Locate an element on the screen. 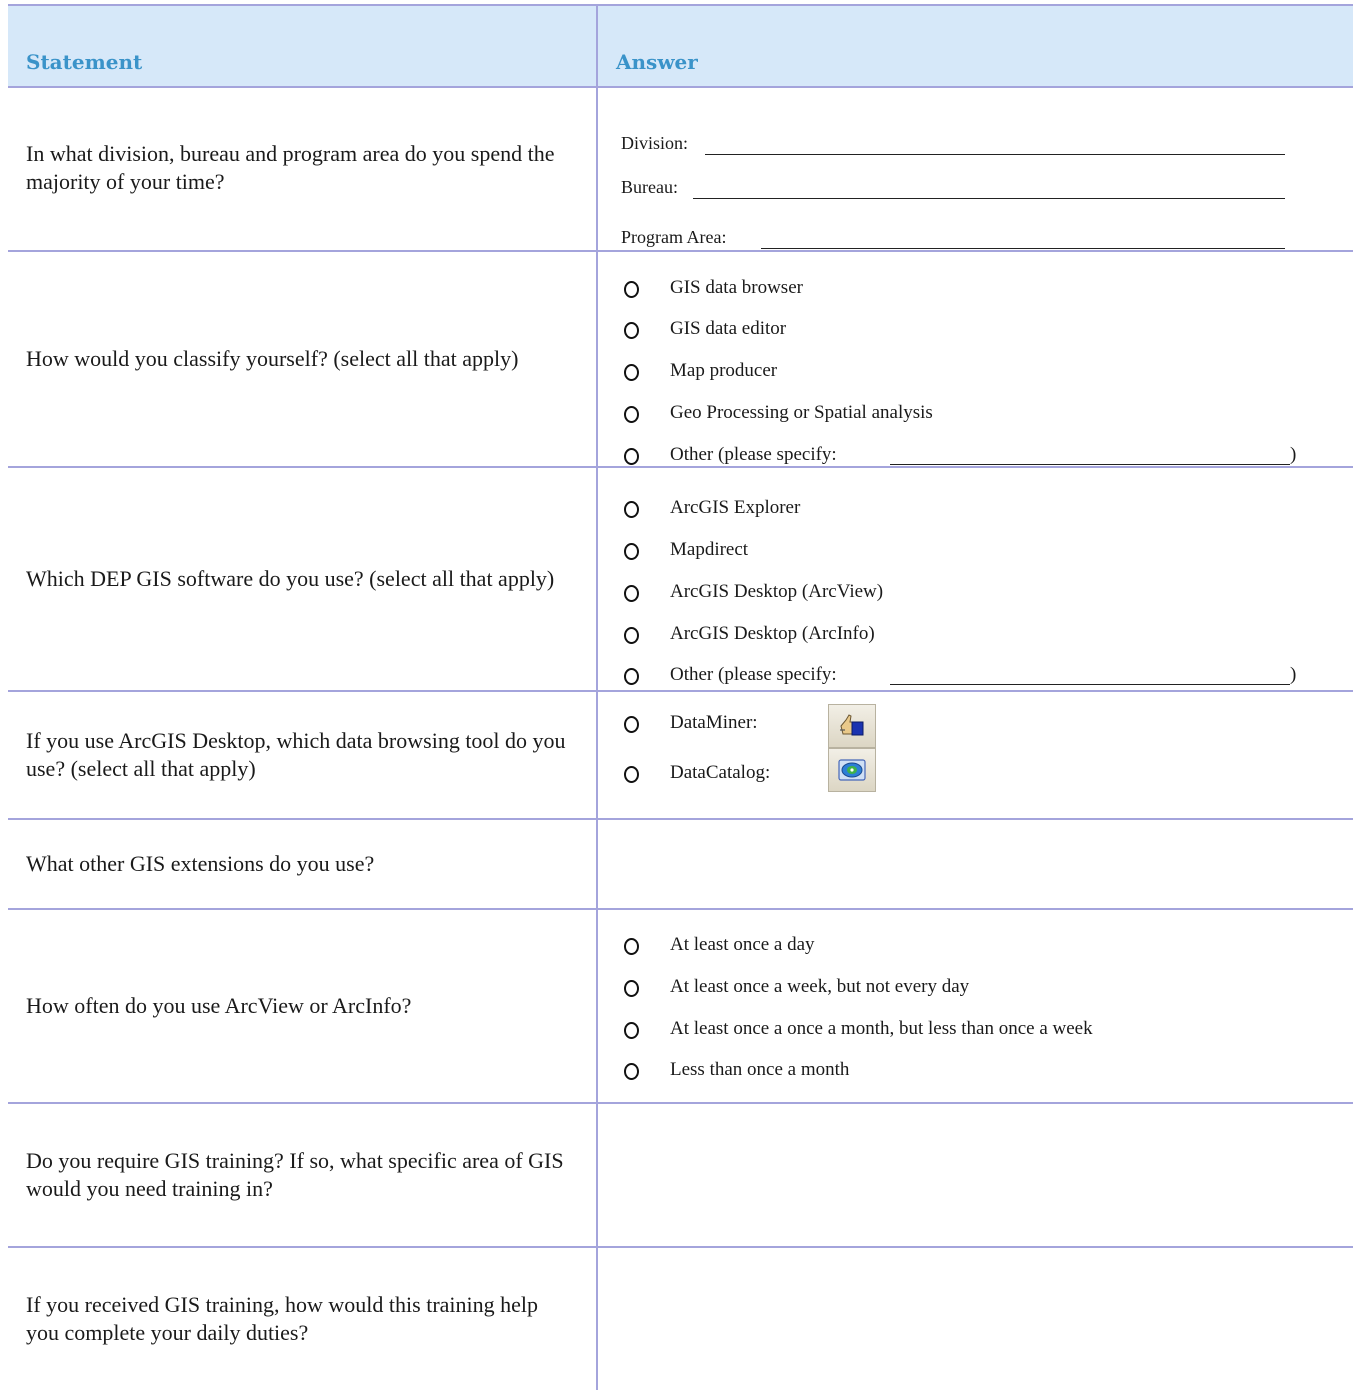 The width and height of the screenshot is (1353, 1390). datacatalog-glyph is located at coordinates (852, 770).